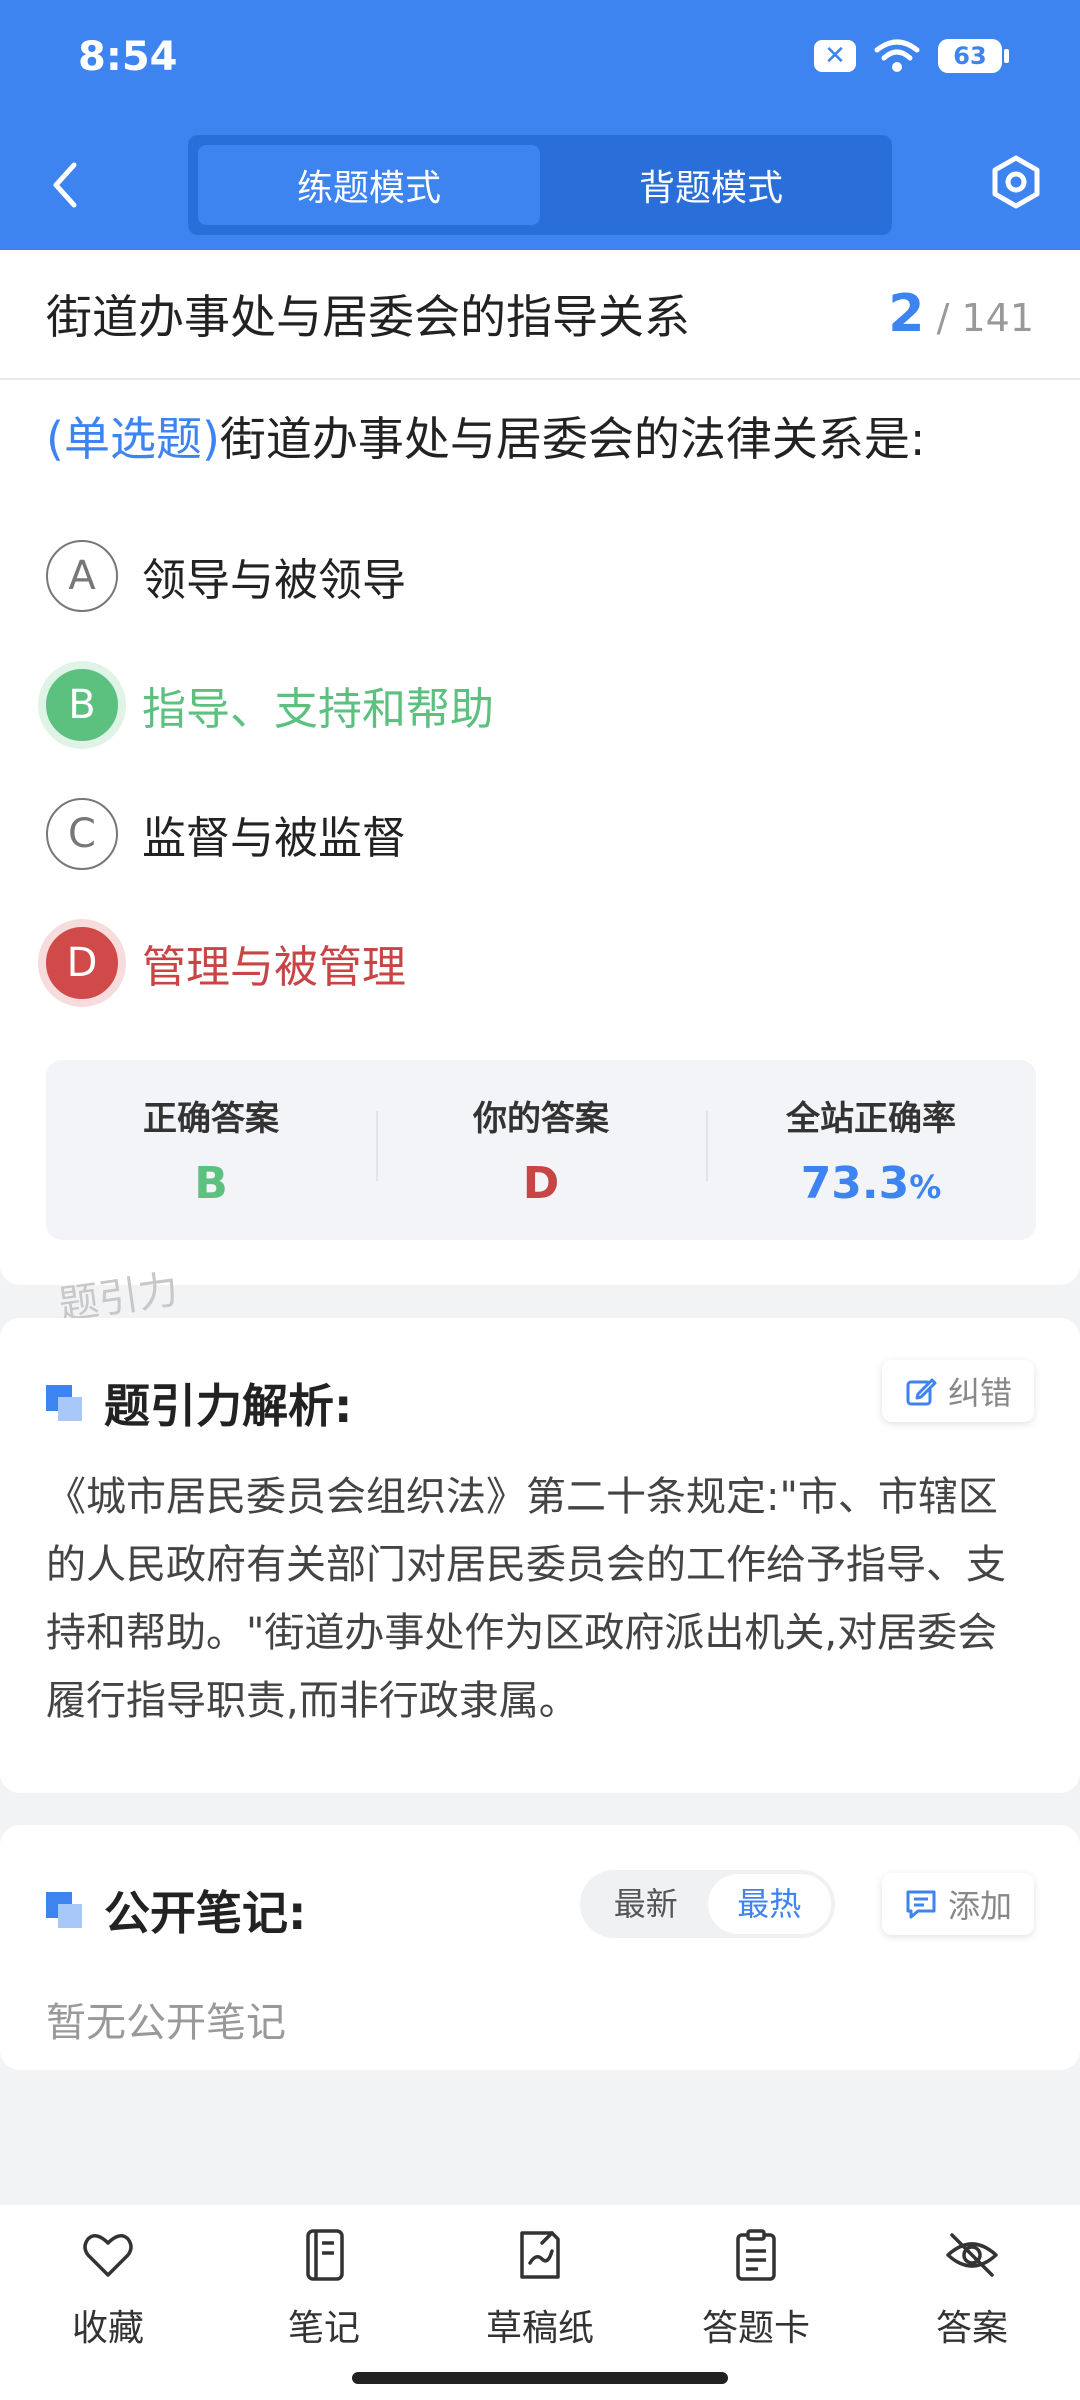  What do you see at coordinates (711, 185) in the screenshot?
I see `tab-memorize-mode: 背题模式` at bounding box center [711, 185].